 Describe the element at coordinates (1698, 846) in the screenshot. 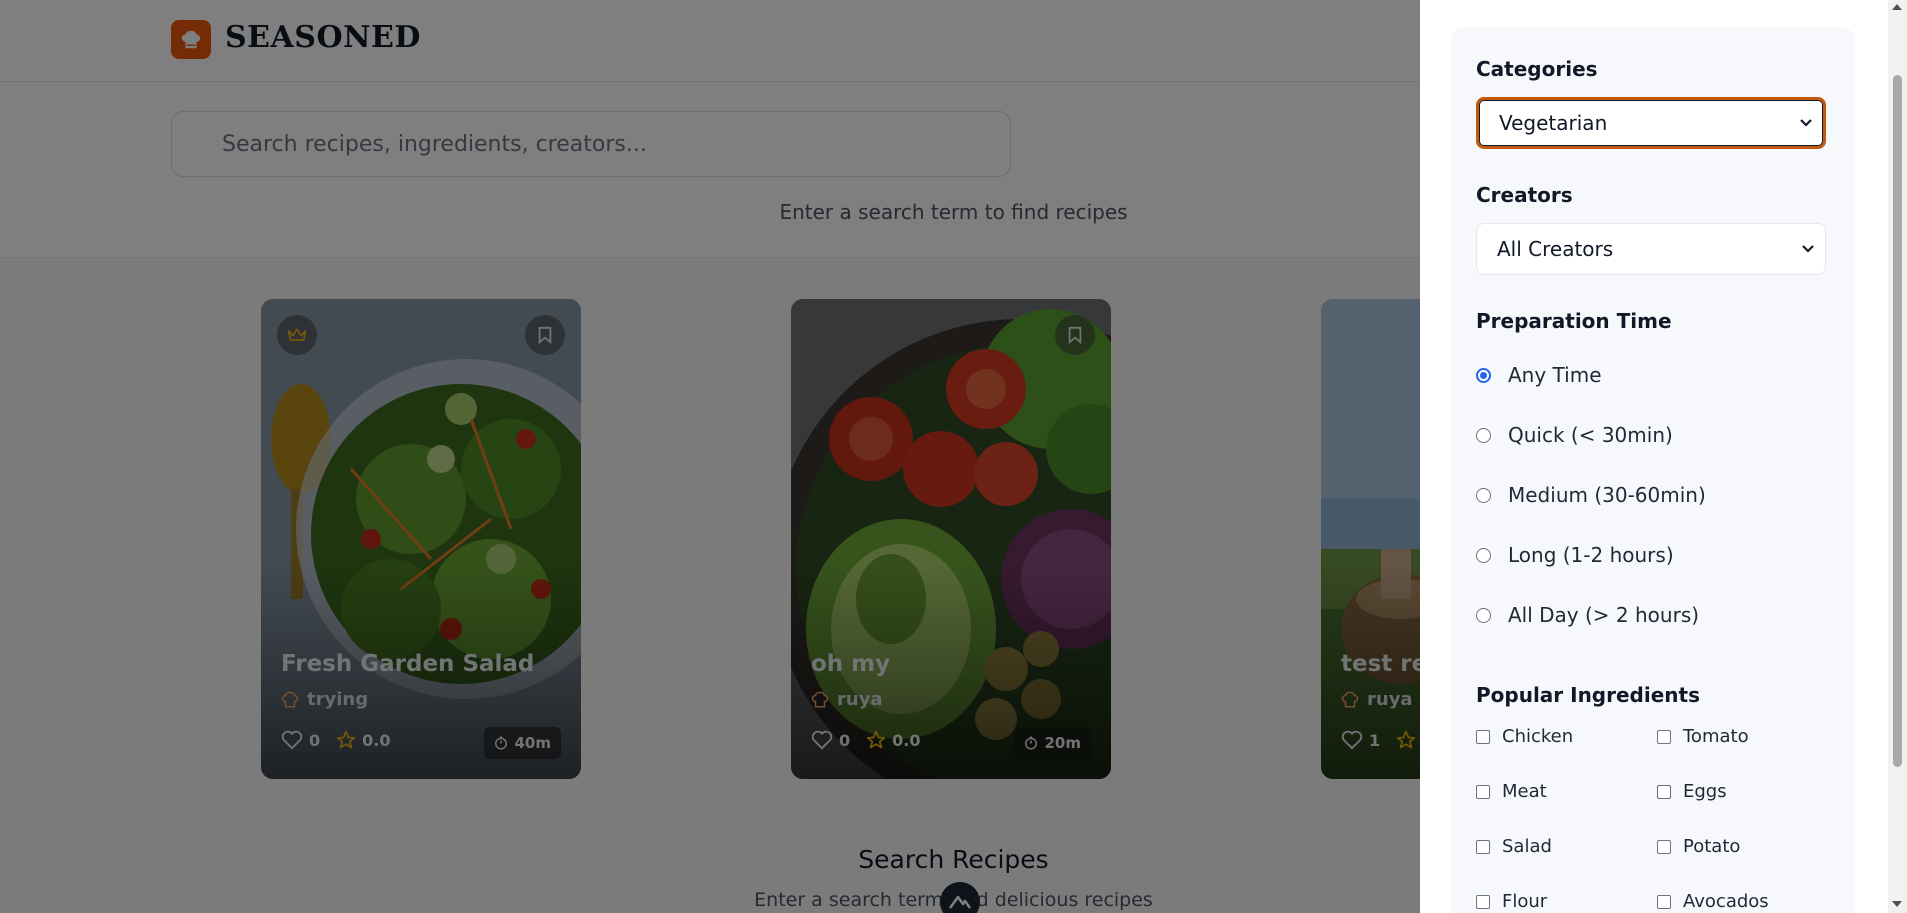

I see `ingredient-checkbox-potato: Potato` at that location.